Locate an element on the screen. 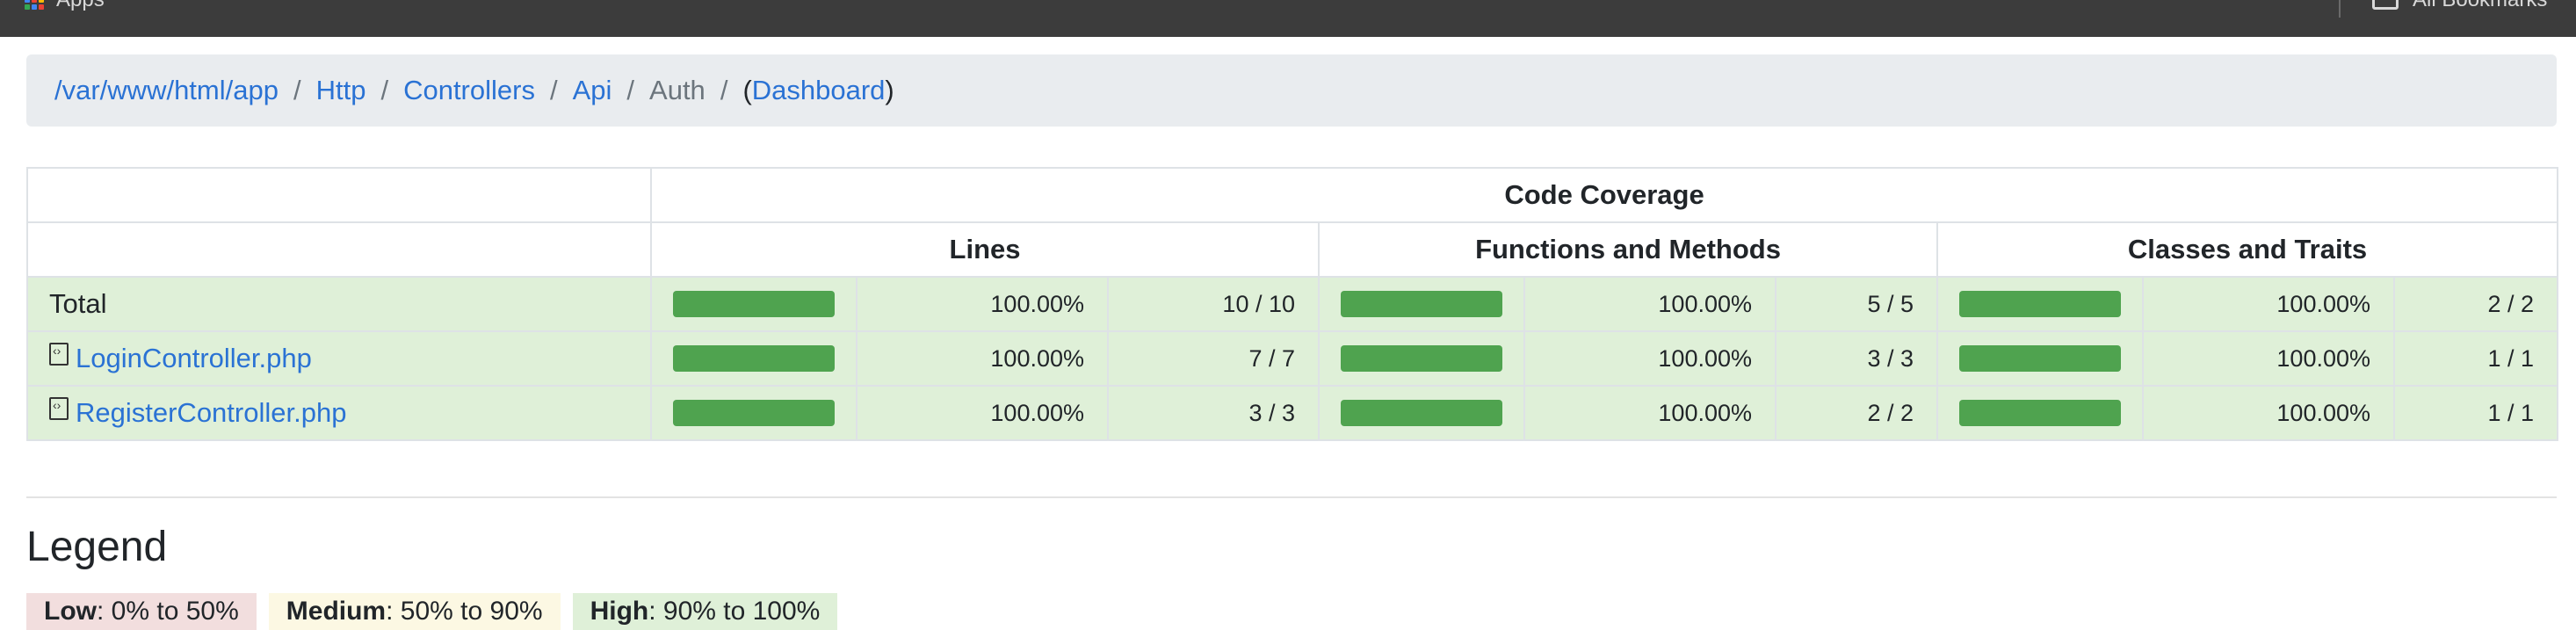 The width and height of the screenshot is (2576, 630). classes-ratio: 2 / 2 is located at coordinates (2475, 304).